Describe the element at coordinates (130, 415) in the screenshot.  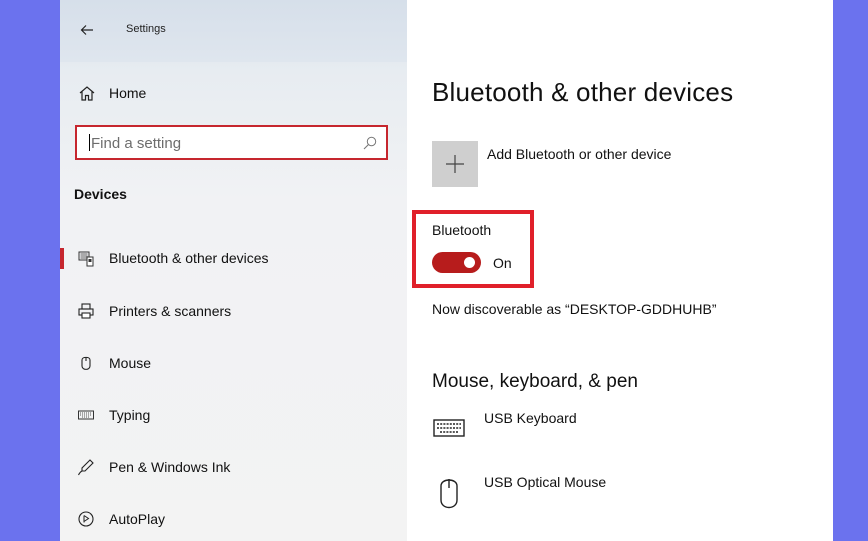
I see `sidebar-item-label: Typing` at that location.